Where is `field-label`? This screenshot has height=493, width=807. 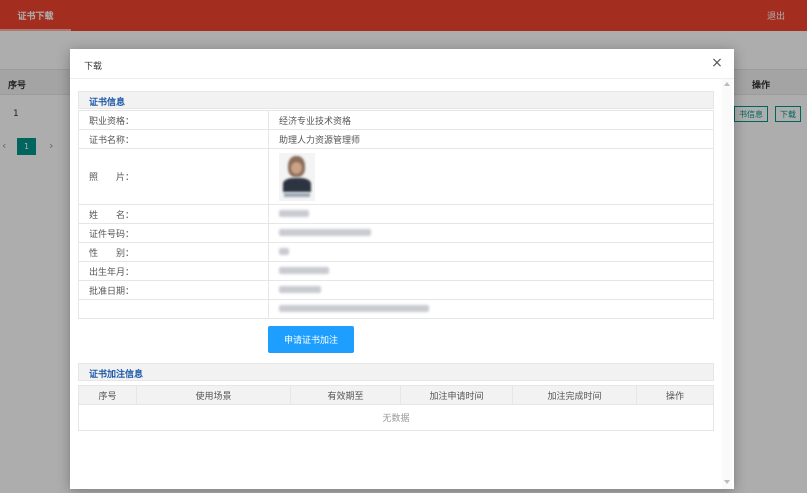
field-label is located at coordinates (173, 309).